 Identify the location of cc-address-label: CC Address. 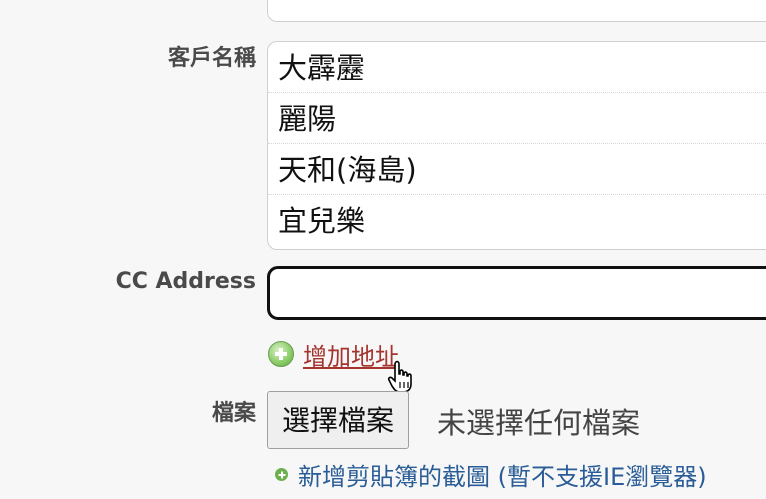
(185, 281).